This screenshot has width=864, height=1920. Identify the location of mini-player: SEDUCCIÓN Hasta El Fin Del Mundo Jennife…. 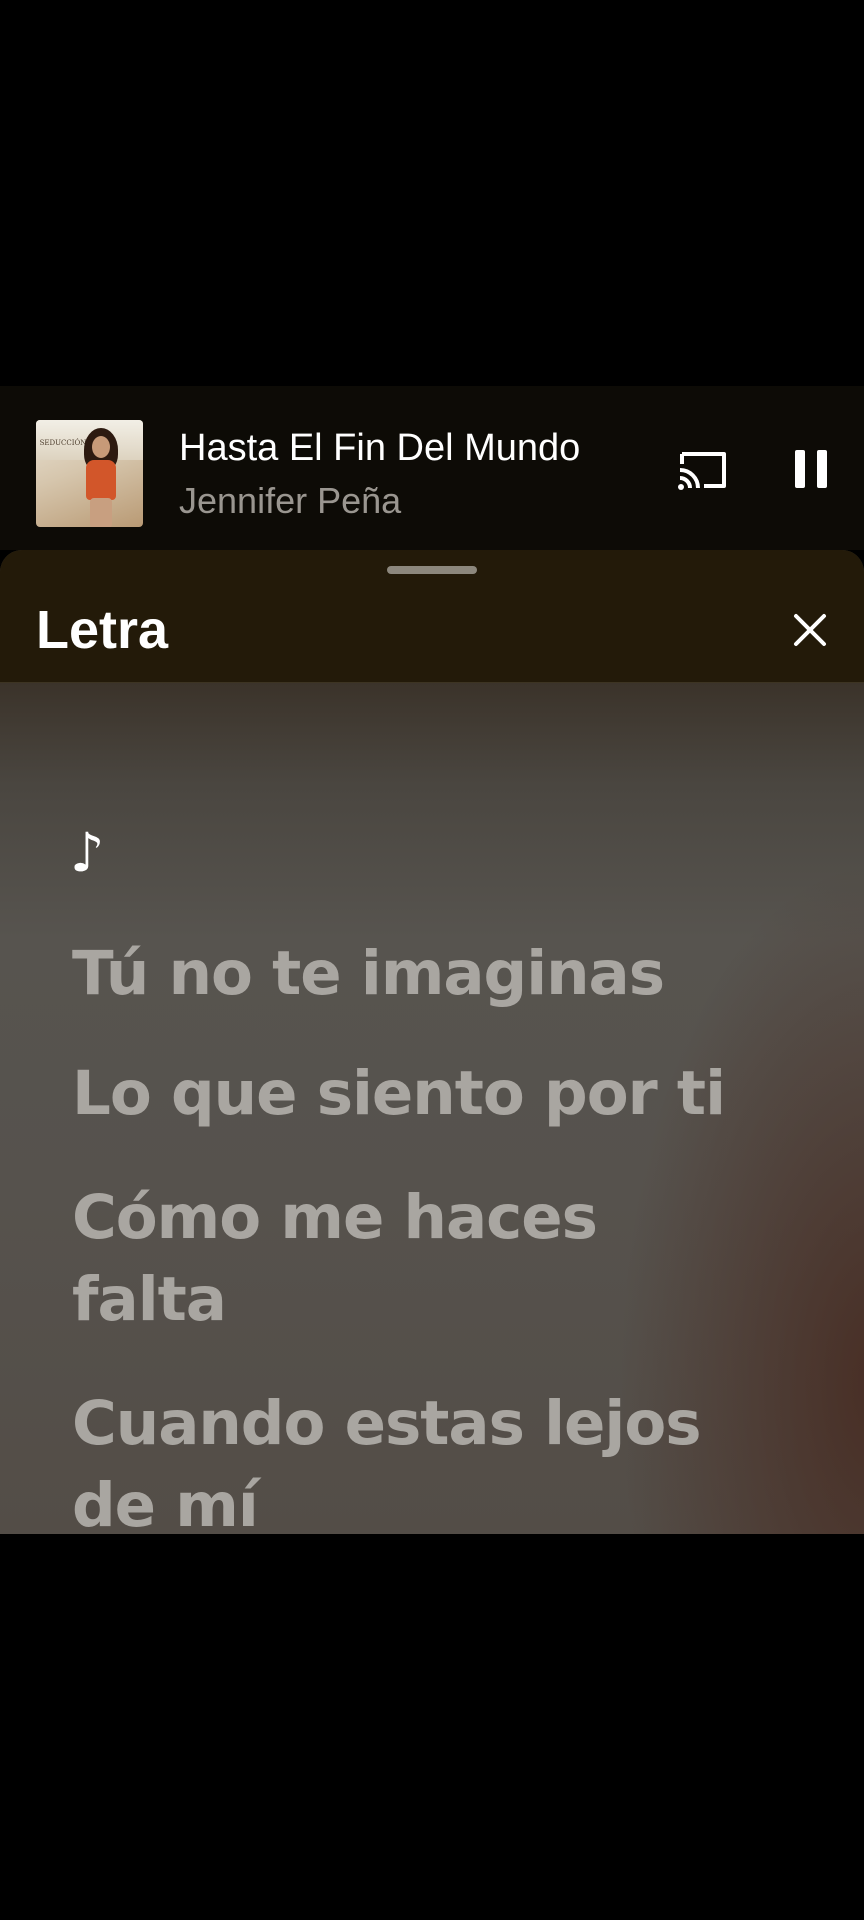
(432, 468).